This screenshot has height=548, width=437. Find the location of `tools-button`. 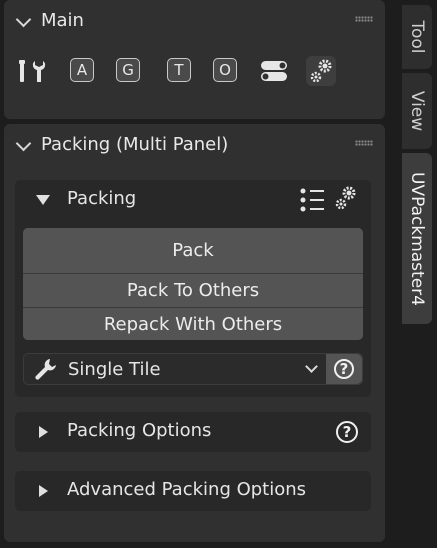

tools-button is located at coordinates (31, 71).